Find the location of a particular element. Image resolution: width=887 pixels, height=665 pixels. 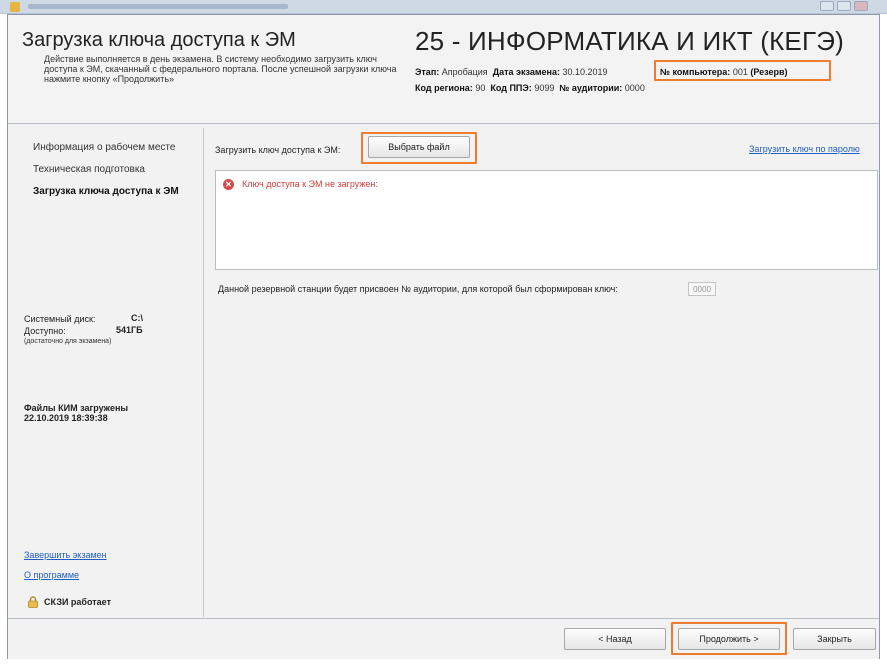

load-key-by-password-link: Загрузить ключ по паролю is located at coordinates (804, 149).